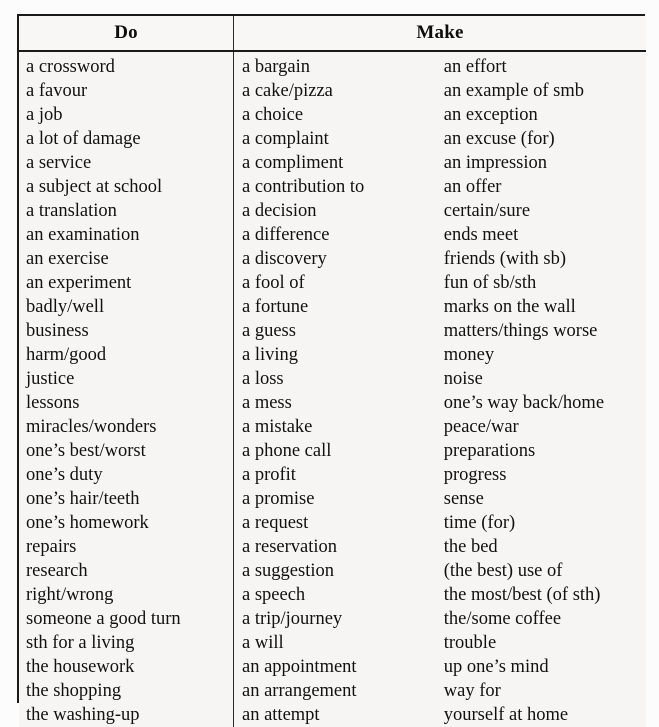  I want to click on list-item: research, so click(57, 571).